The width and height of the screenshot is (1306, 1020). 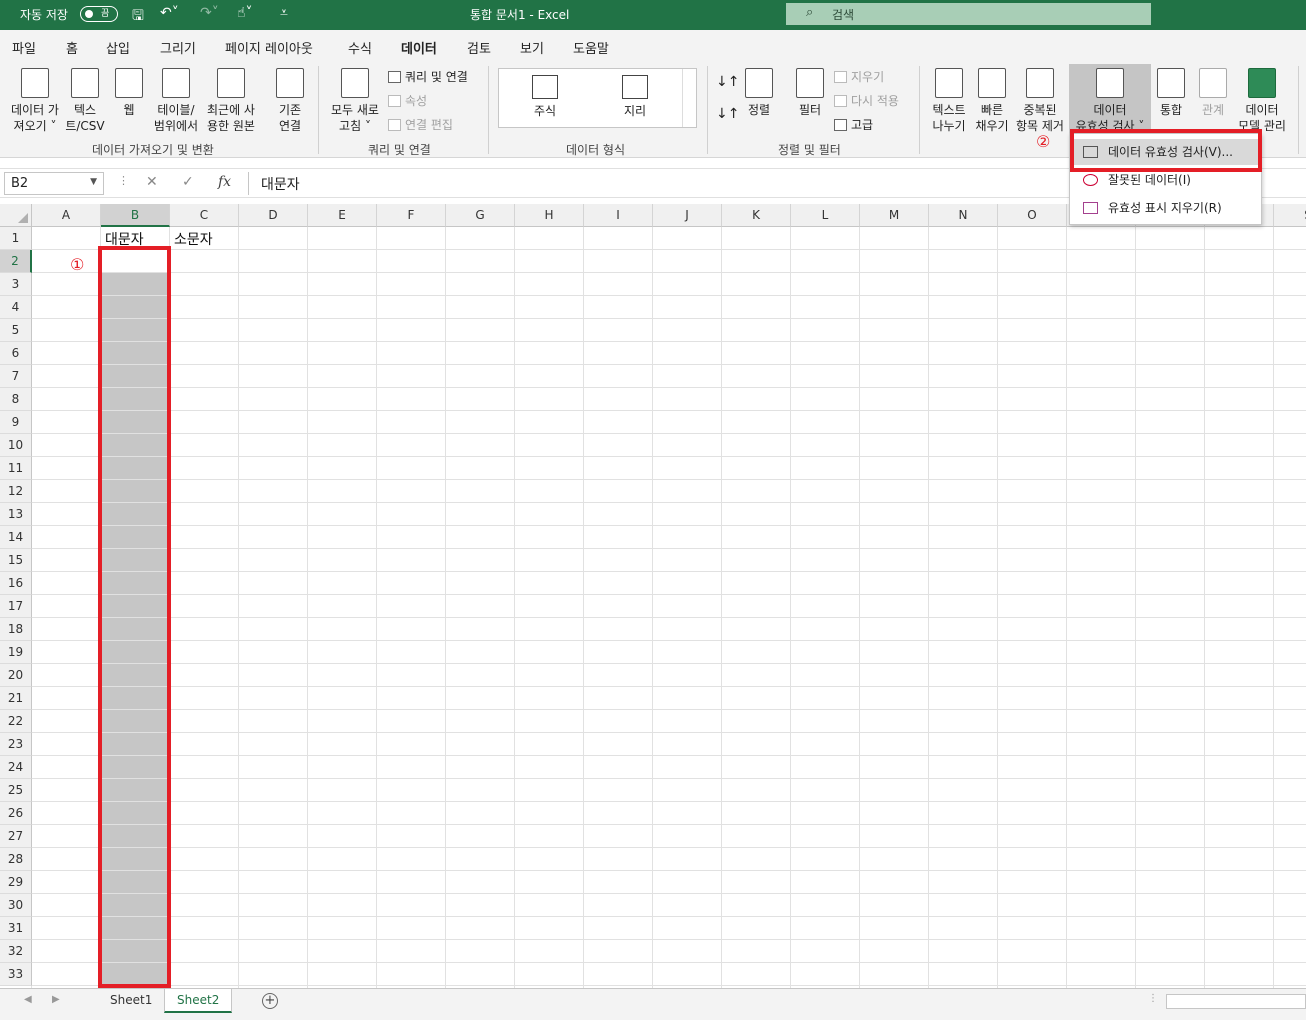 What do you see at coordinates (245, 13) in the screenshot?
I see `touch-mode-icon: ☝˅` at bounding box center [245, 13].